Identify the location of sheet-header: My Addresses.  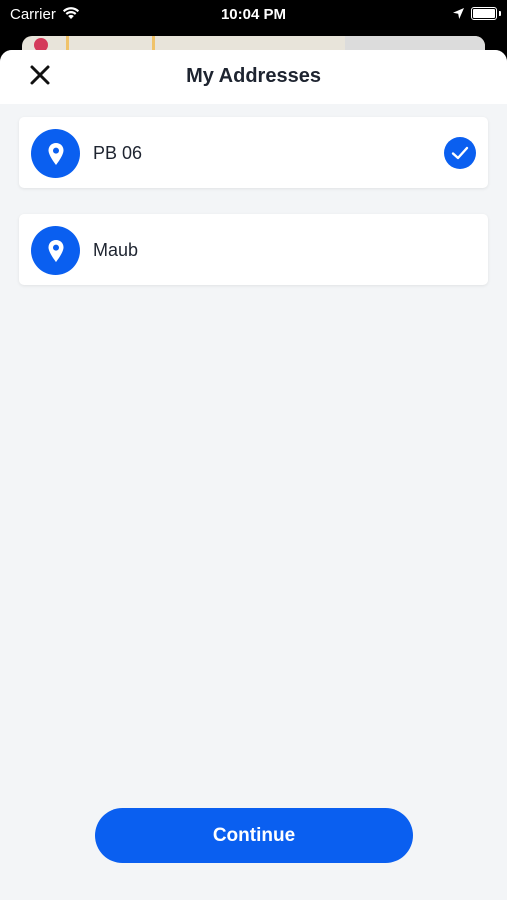
(253, 77).